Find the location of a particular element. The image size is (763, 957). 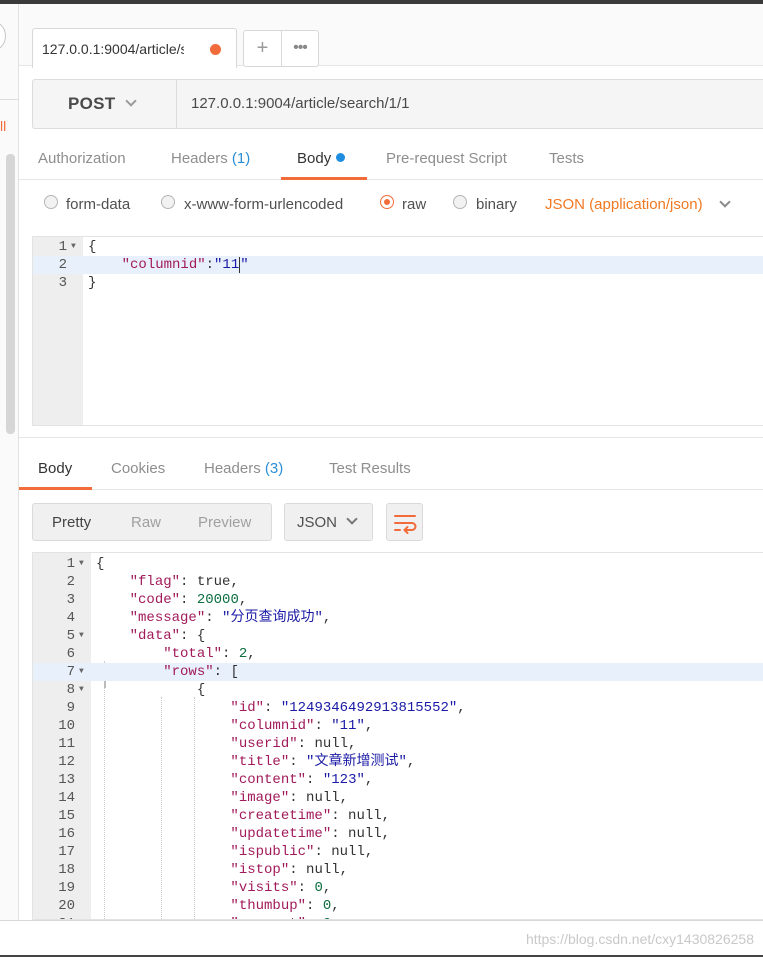

line-number: 7 is located at coordinates (70, 672).